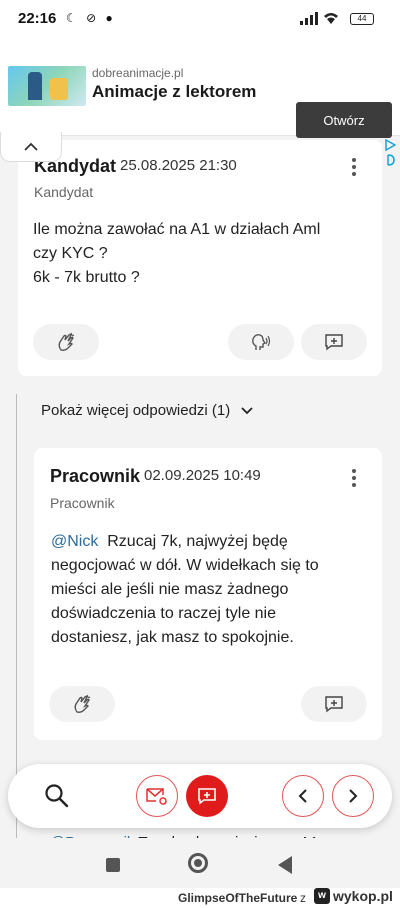  I want to click on comment-author: Pracownik, so click(95, 476).